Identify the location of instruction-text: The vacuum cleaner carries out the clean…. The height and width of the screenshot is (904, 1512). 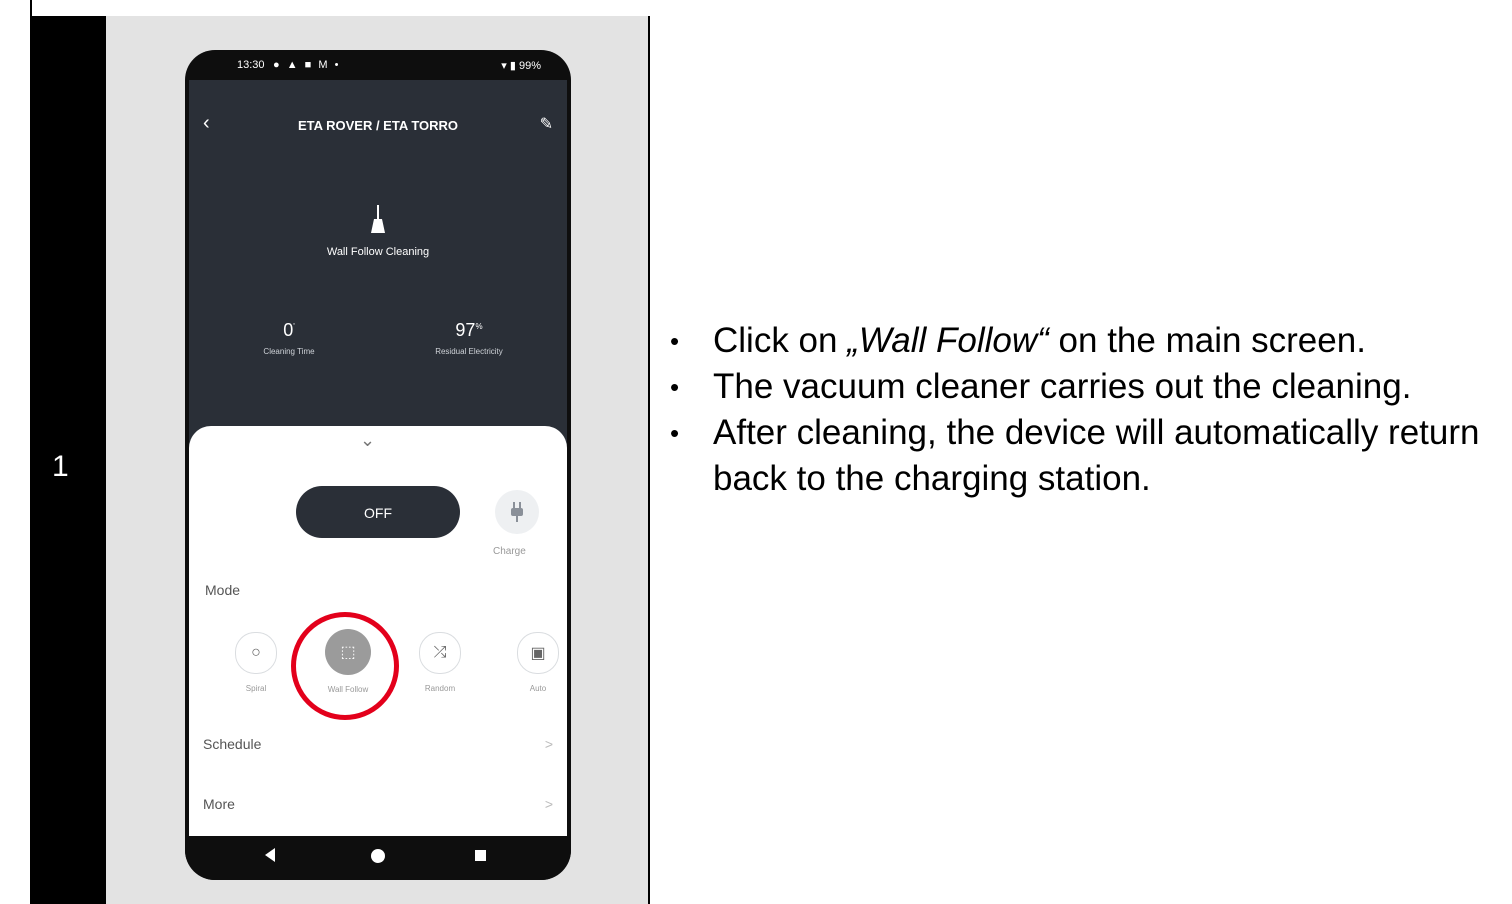
(1062, 386).